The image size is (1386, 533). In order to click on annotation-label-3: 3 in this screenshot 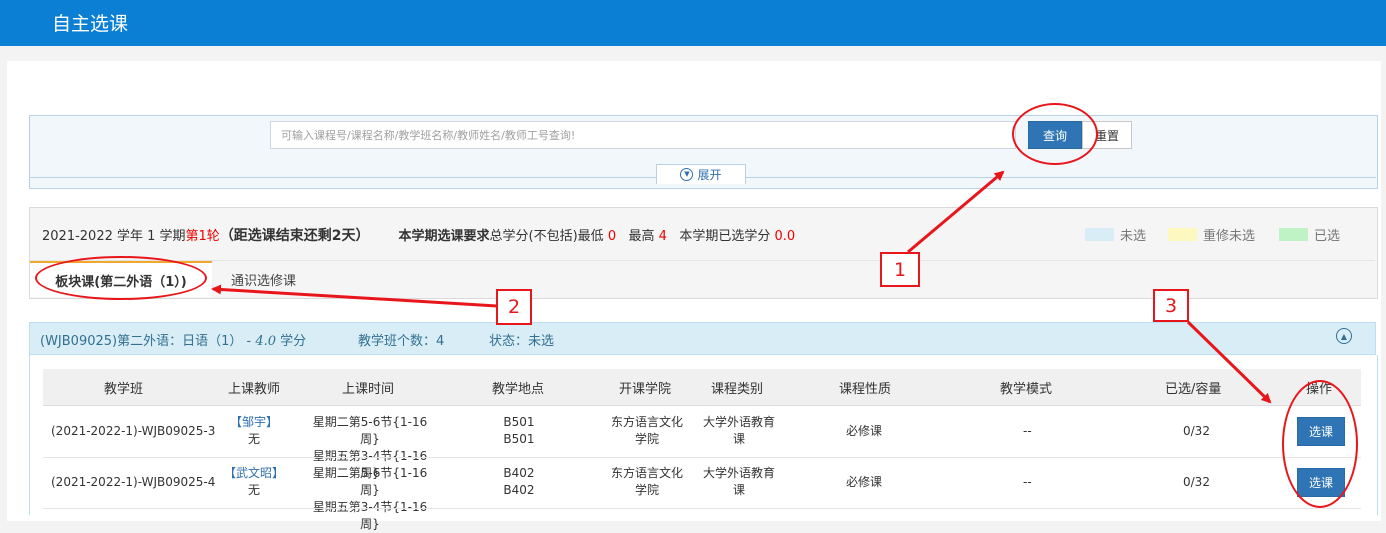, I will do `click(1171, 305)`.